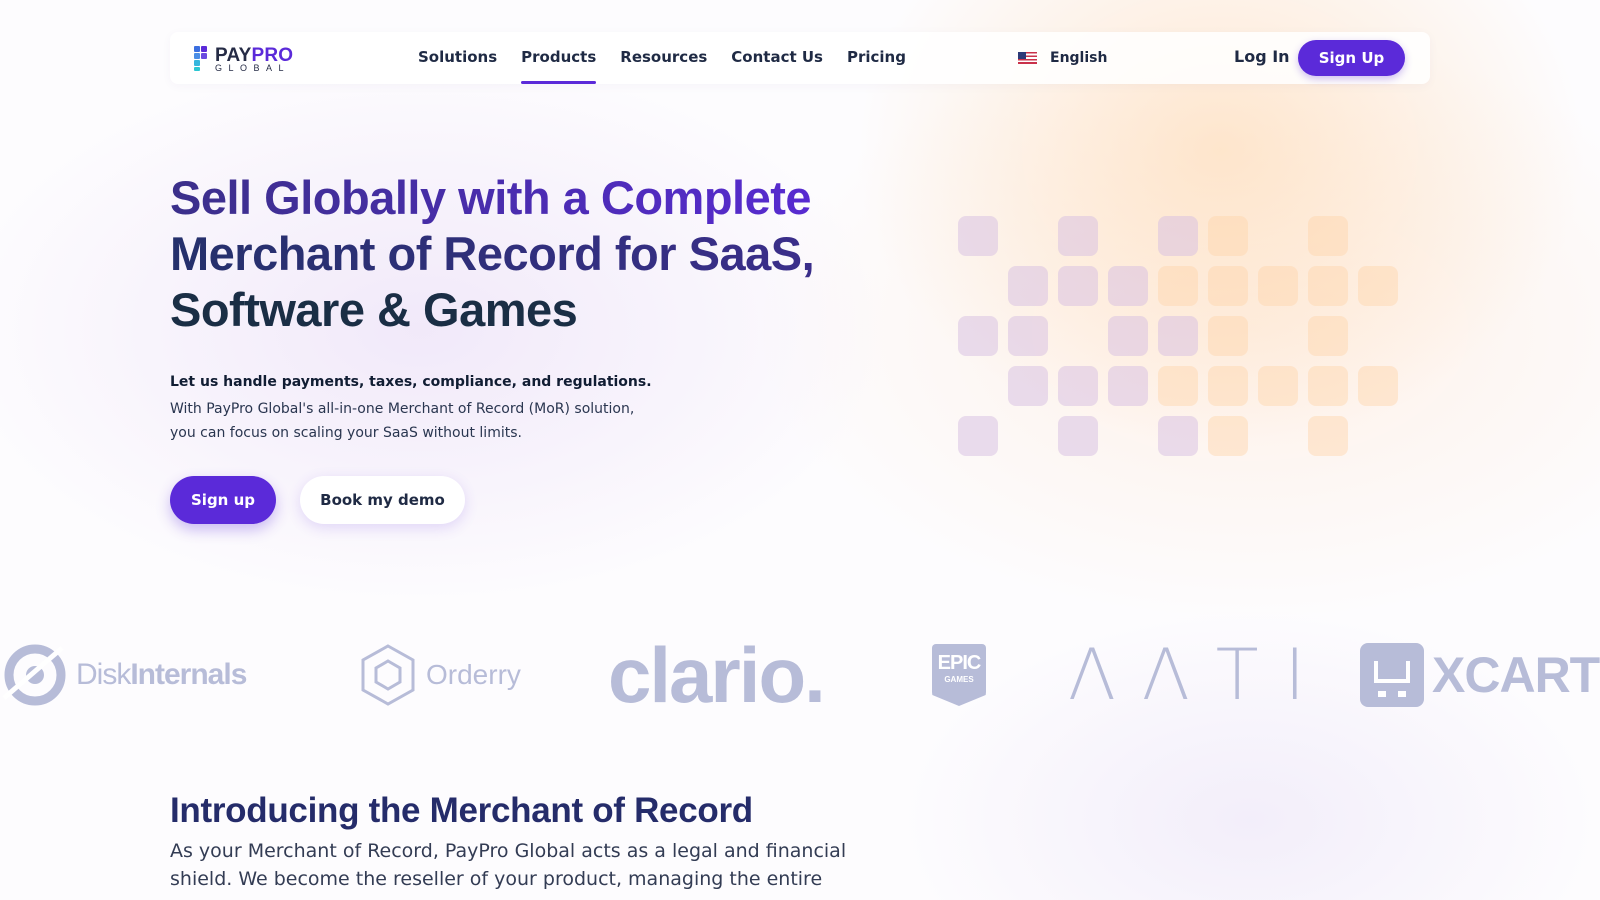  Describe the element at coordinates (461, 810) in the screenshot. I see `intro-title: Introducing the Merchant of Record` at that location.